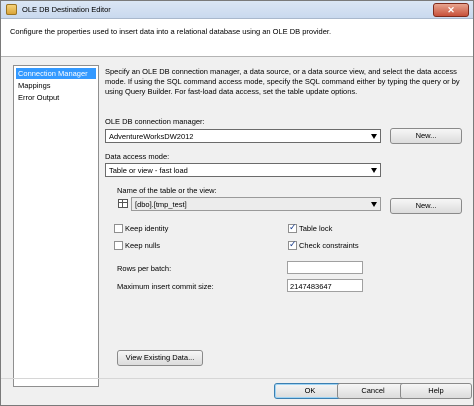 This screenshot has width=474, height=406. Describe the element at coordinates (436, 391) in the screenshot. I see `help-button: Help` at that location.